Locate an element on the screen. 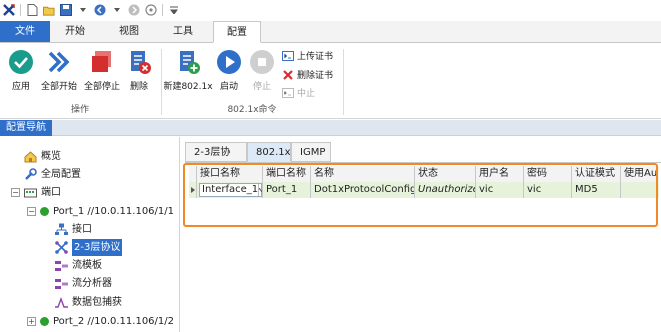 This screenshot has height=332, width=661. stream-icon is located at coordinates (61, 265).